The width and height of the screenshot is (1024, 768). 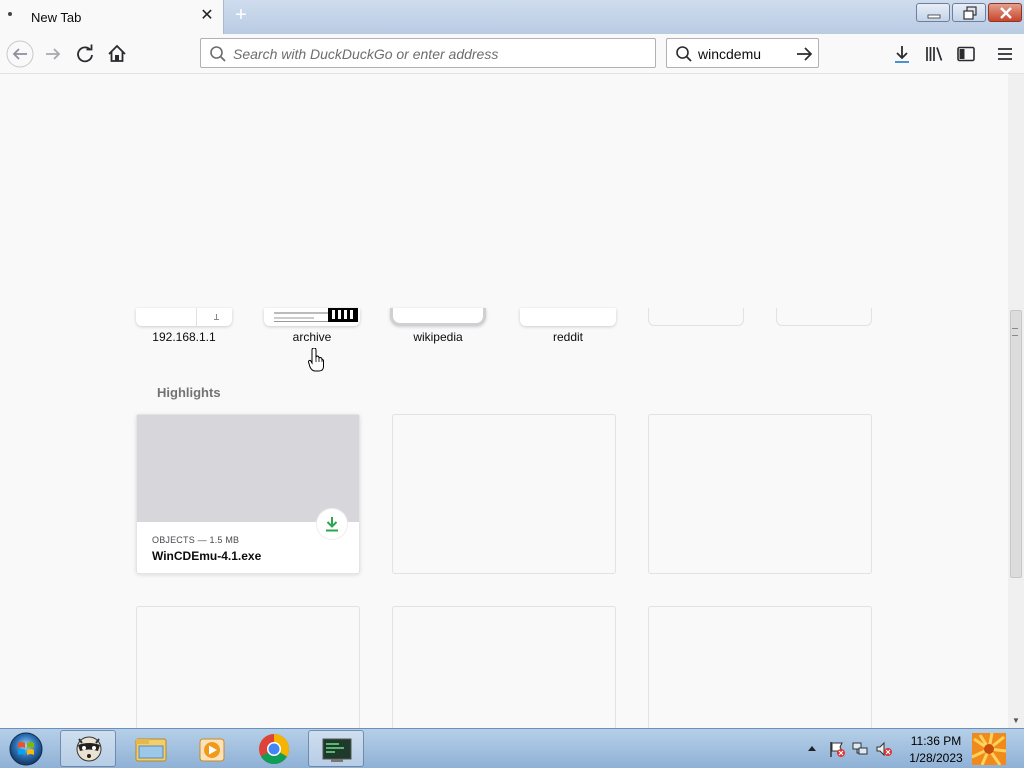 What do you see at coordinates (26, 749) in the screenshot?
I see `start-button` at bounding box center [26, 749].